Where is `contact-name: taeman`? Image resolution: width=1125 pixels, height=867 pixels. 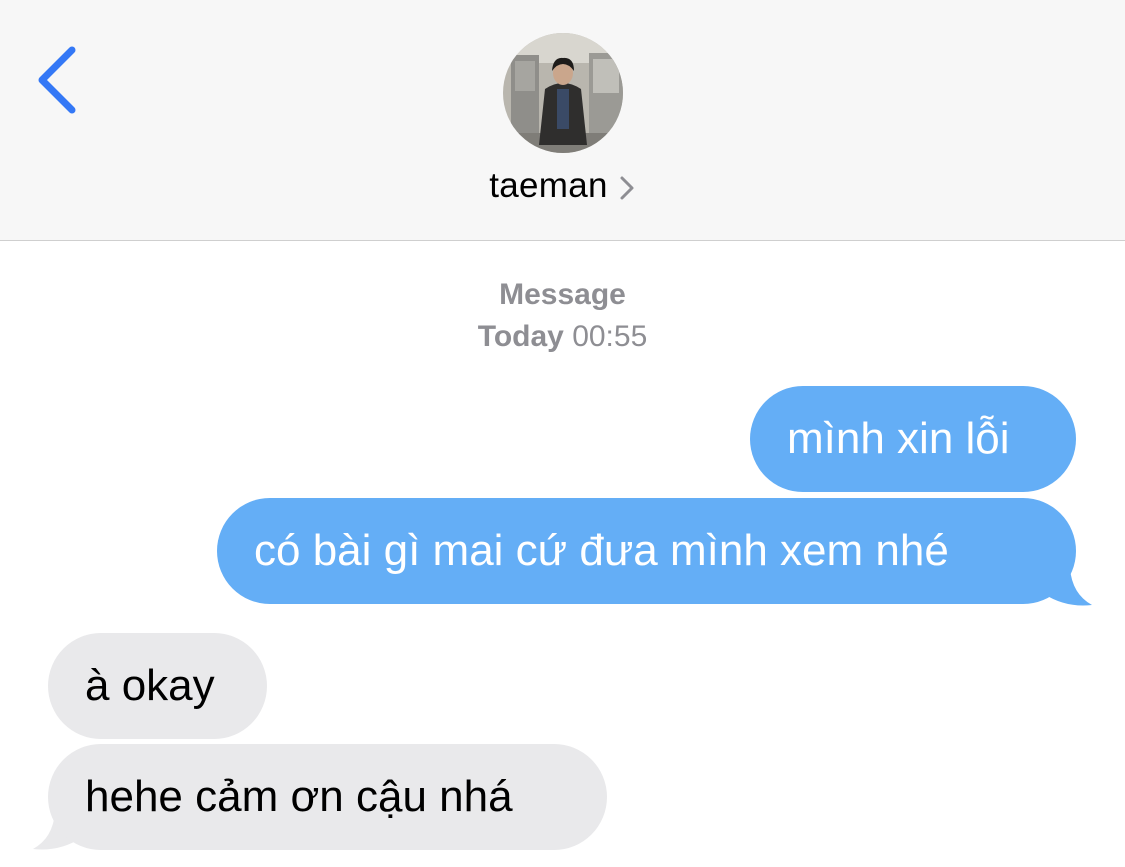 contact-name: taeman is located at coordinates (548, 185).